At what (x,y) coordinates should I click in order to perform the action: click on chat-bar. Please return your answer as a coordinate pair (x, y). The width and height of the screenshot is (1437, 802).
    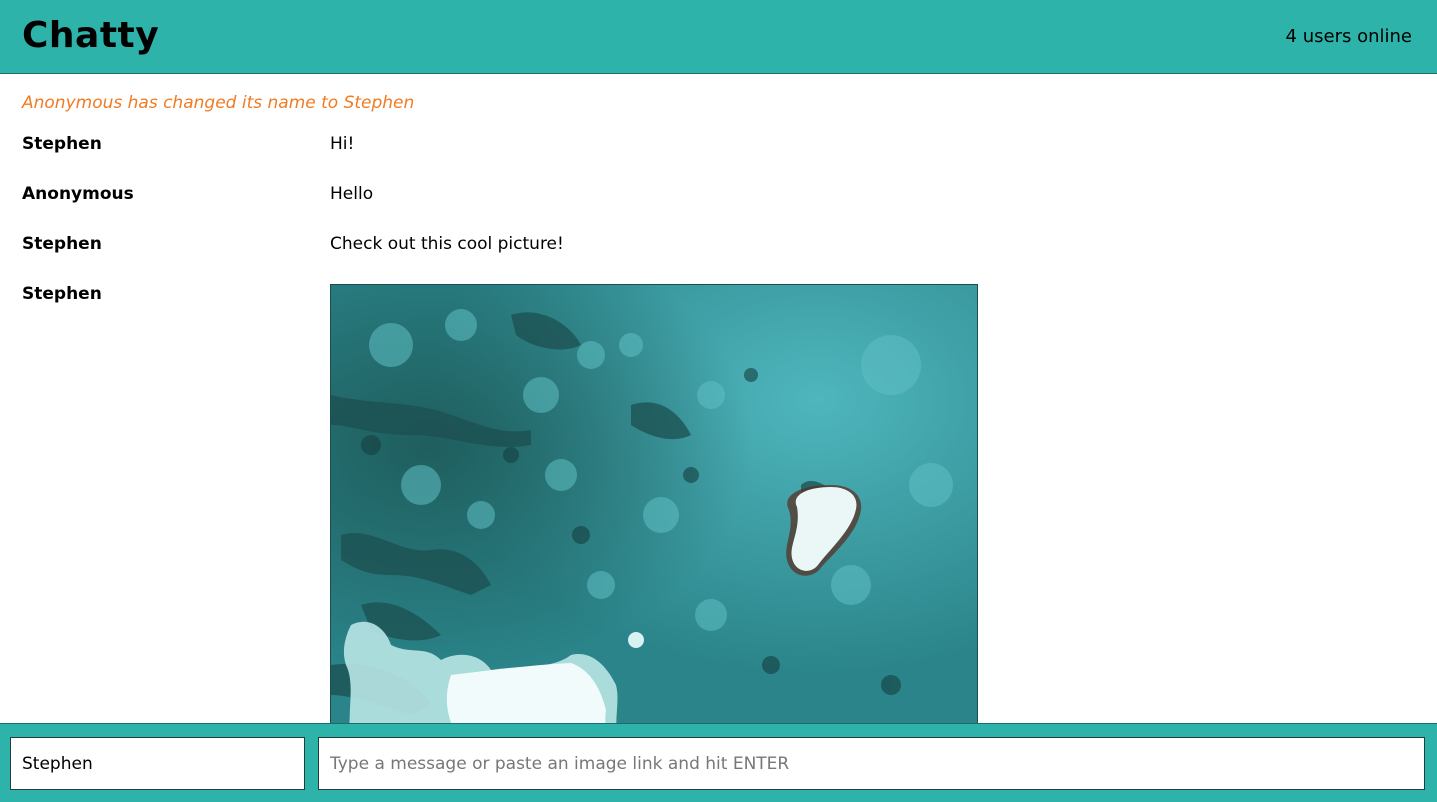
    Looking at the image, I should click on (718, 762).